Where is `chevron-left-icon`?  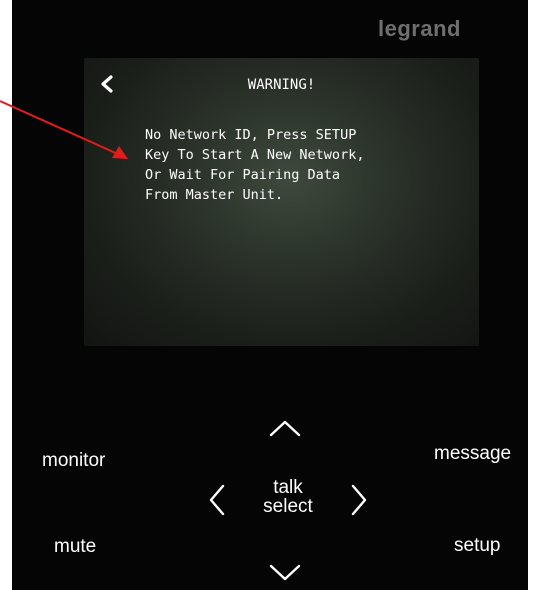 chevron-left-icon is located at coordinates (217, 500).